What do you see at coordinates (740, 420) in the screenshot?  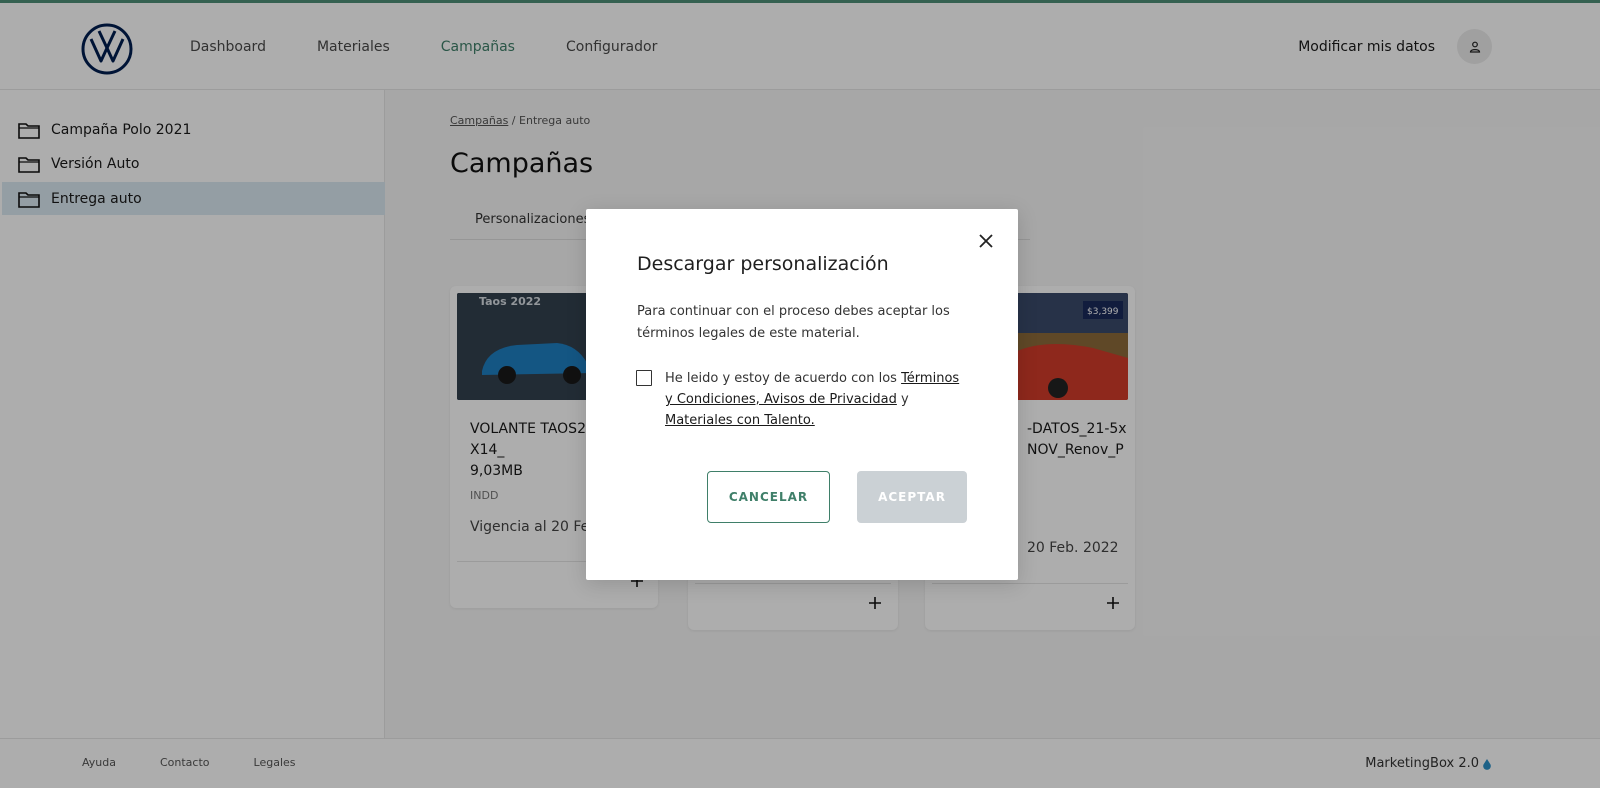 I see `materials-talent-link: Materiales con Talento.` at bounding box center [740, 420].